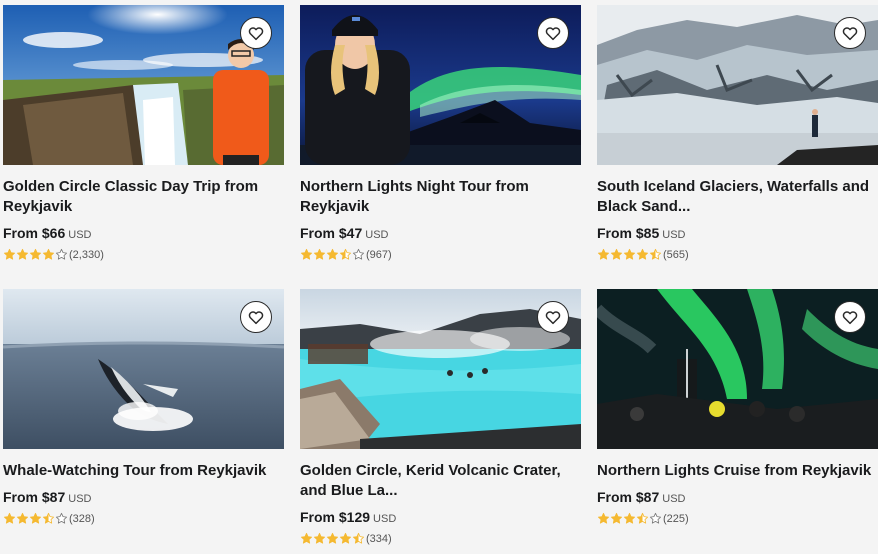 Image resolution: width=878 pixels, height=554 pixels. Describe the element at coordinates (143, 254) in the screenshot. I see `rating: (2,330)` at that location.